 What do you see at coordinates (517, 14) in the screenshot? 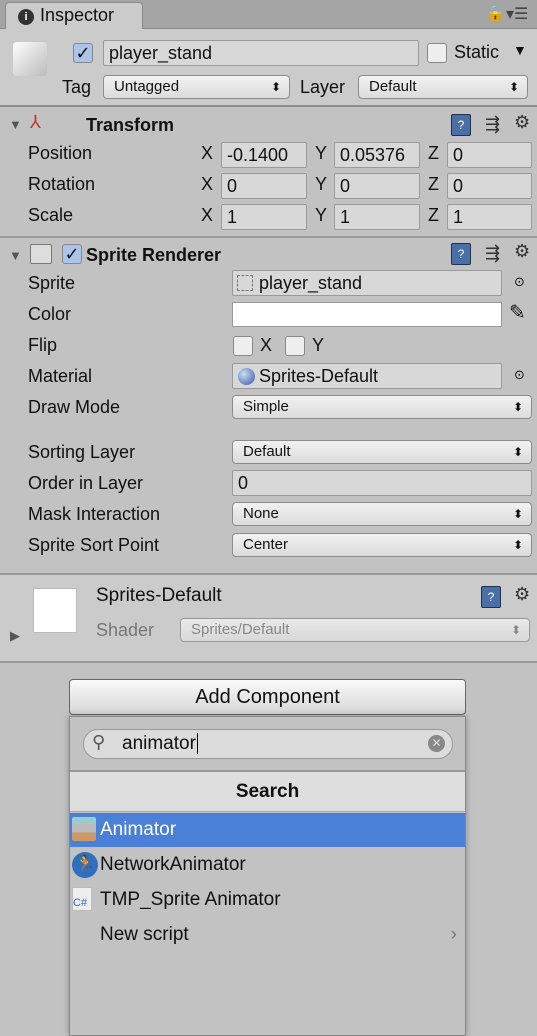
I see `menu-icon: ▾☰` at bounding box center [517, 14].